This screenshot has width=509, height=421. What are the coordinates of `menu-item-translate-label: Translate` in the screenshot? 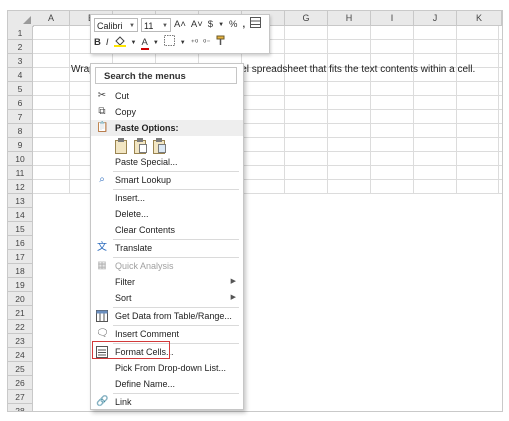 It's located at (134, 248).